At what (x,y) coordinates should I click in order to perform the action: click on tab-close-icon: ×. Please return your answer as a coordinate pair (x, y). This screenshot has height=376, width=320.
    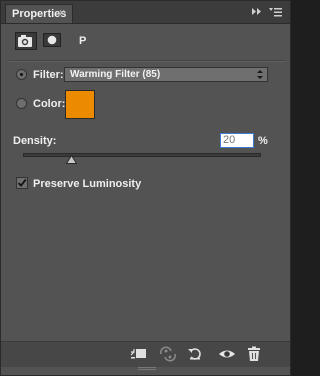
    Looking at the image, I should click on (62, 14).